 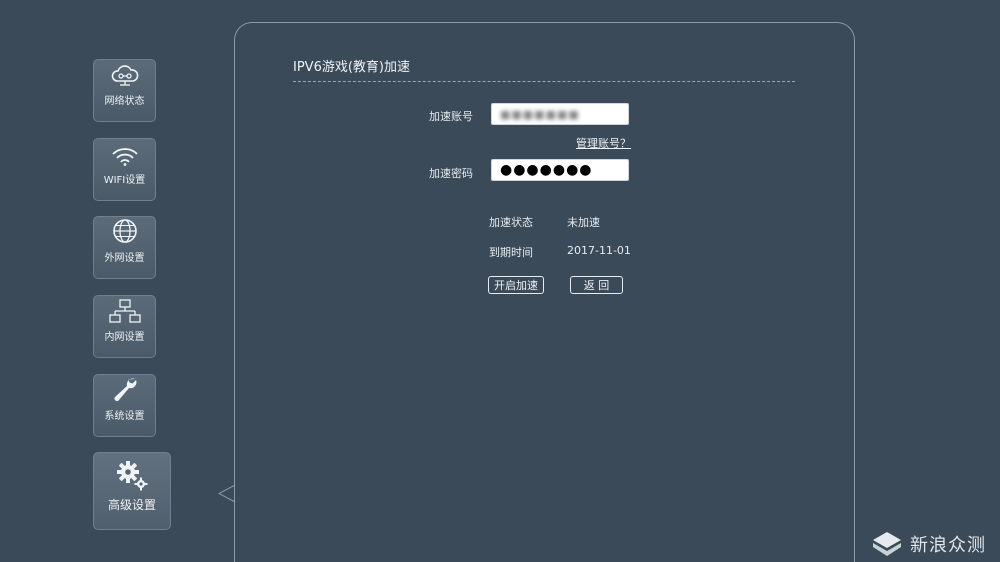 I want to click on sidebar-item-label: 外网设置, so click(x=124, y=258).